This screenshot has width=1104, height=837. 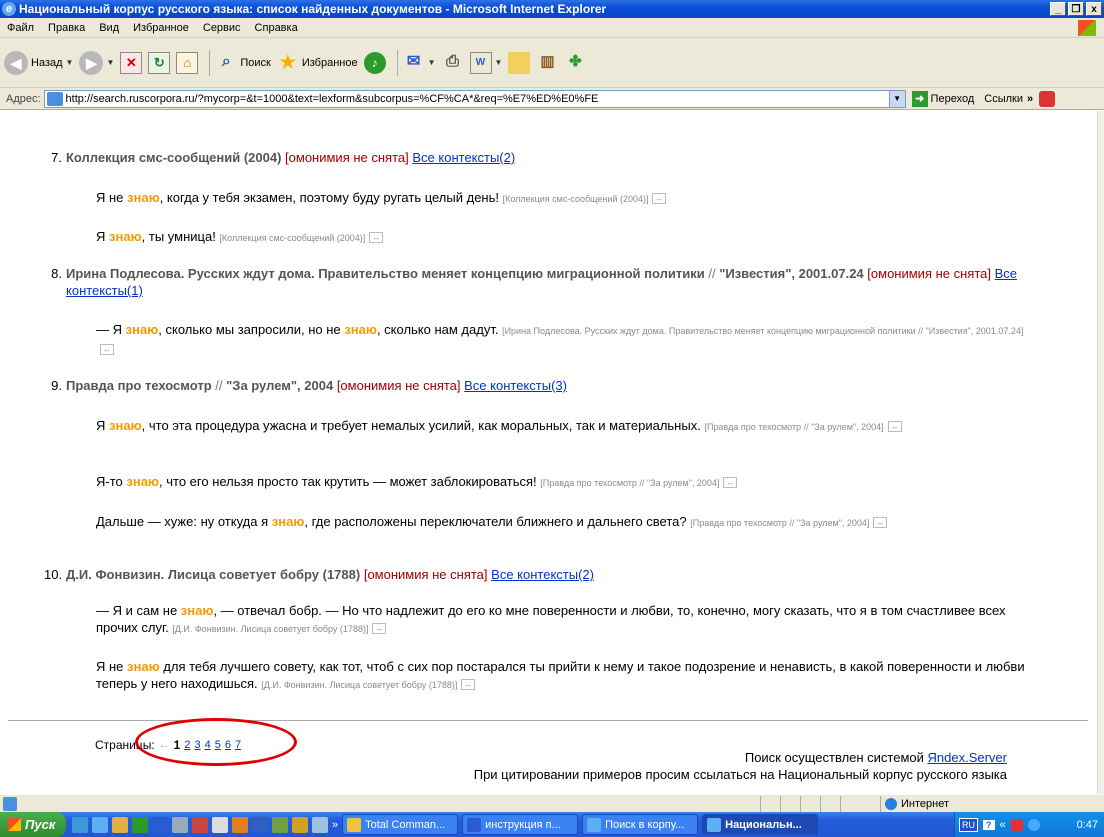 What do you see at coordinates (1058, 9) in the screenshot?
I see `minimize-button: _` at bounding box center [1058, 9].